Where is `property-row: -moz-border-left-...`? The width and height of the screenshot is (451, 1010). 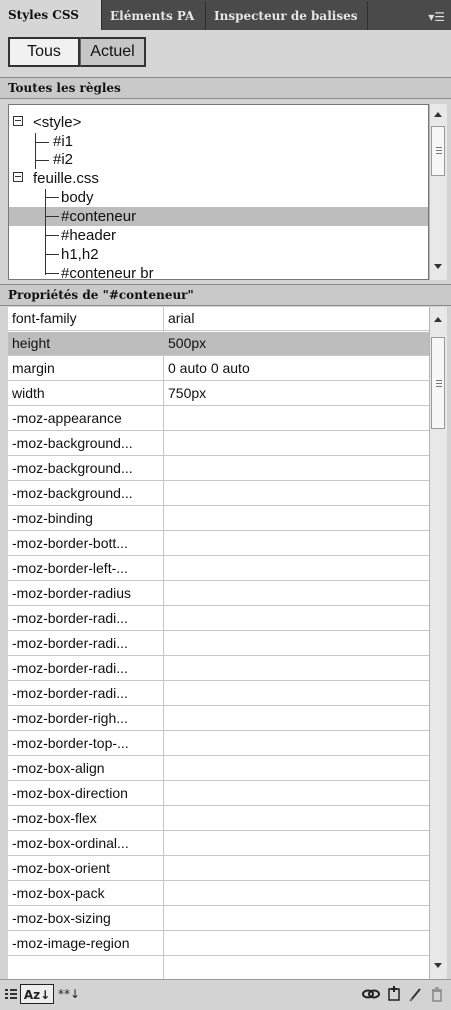
property-row: -moz-border-left-... is located at coordinates (218, 569).